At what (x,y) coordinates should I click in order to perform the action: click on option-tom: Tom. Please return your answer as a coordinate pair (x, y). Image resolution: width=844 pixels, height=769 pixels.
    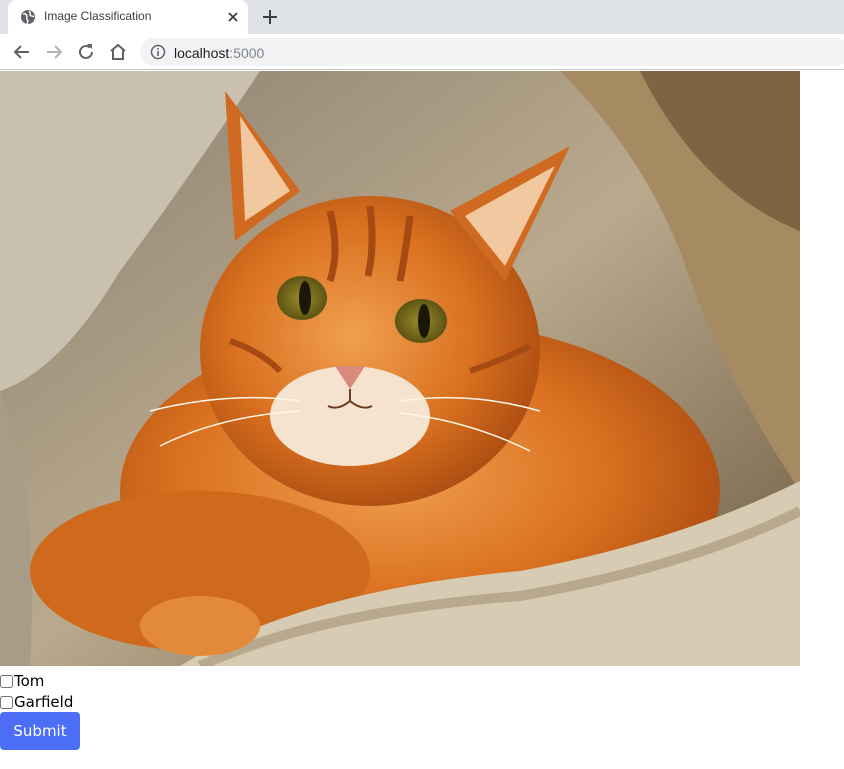
    Looking at the image, I should click on (22, 681).